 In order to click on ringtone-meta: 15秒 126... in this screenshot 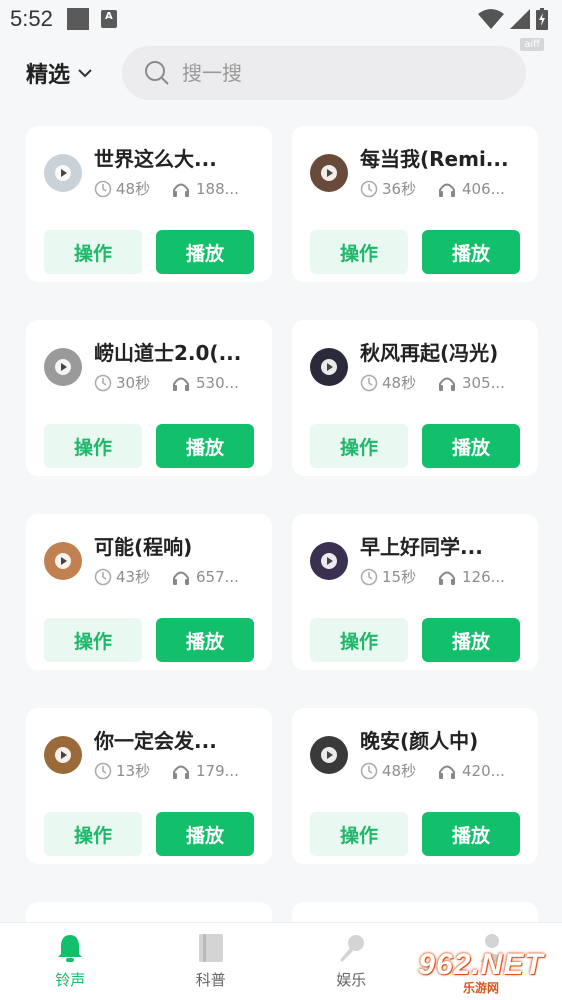, I will do `click(440, 576)`.